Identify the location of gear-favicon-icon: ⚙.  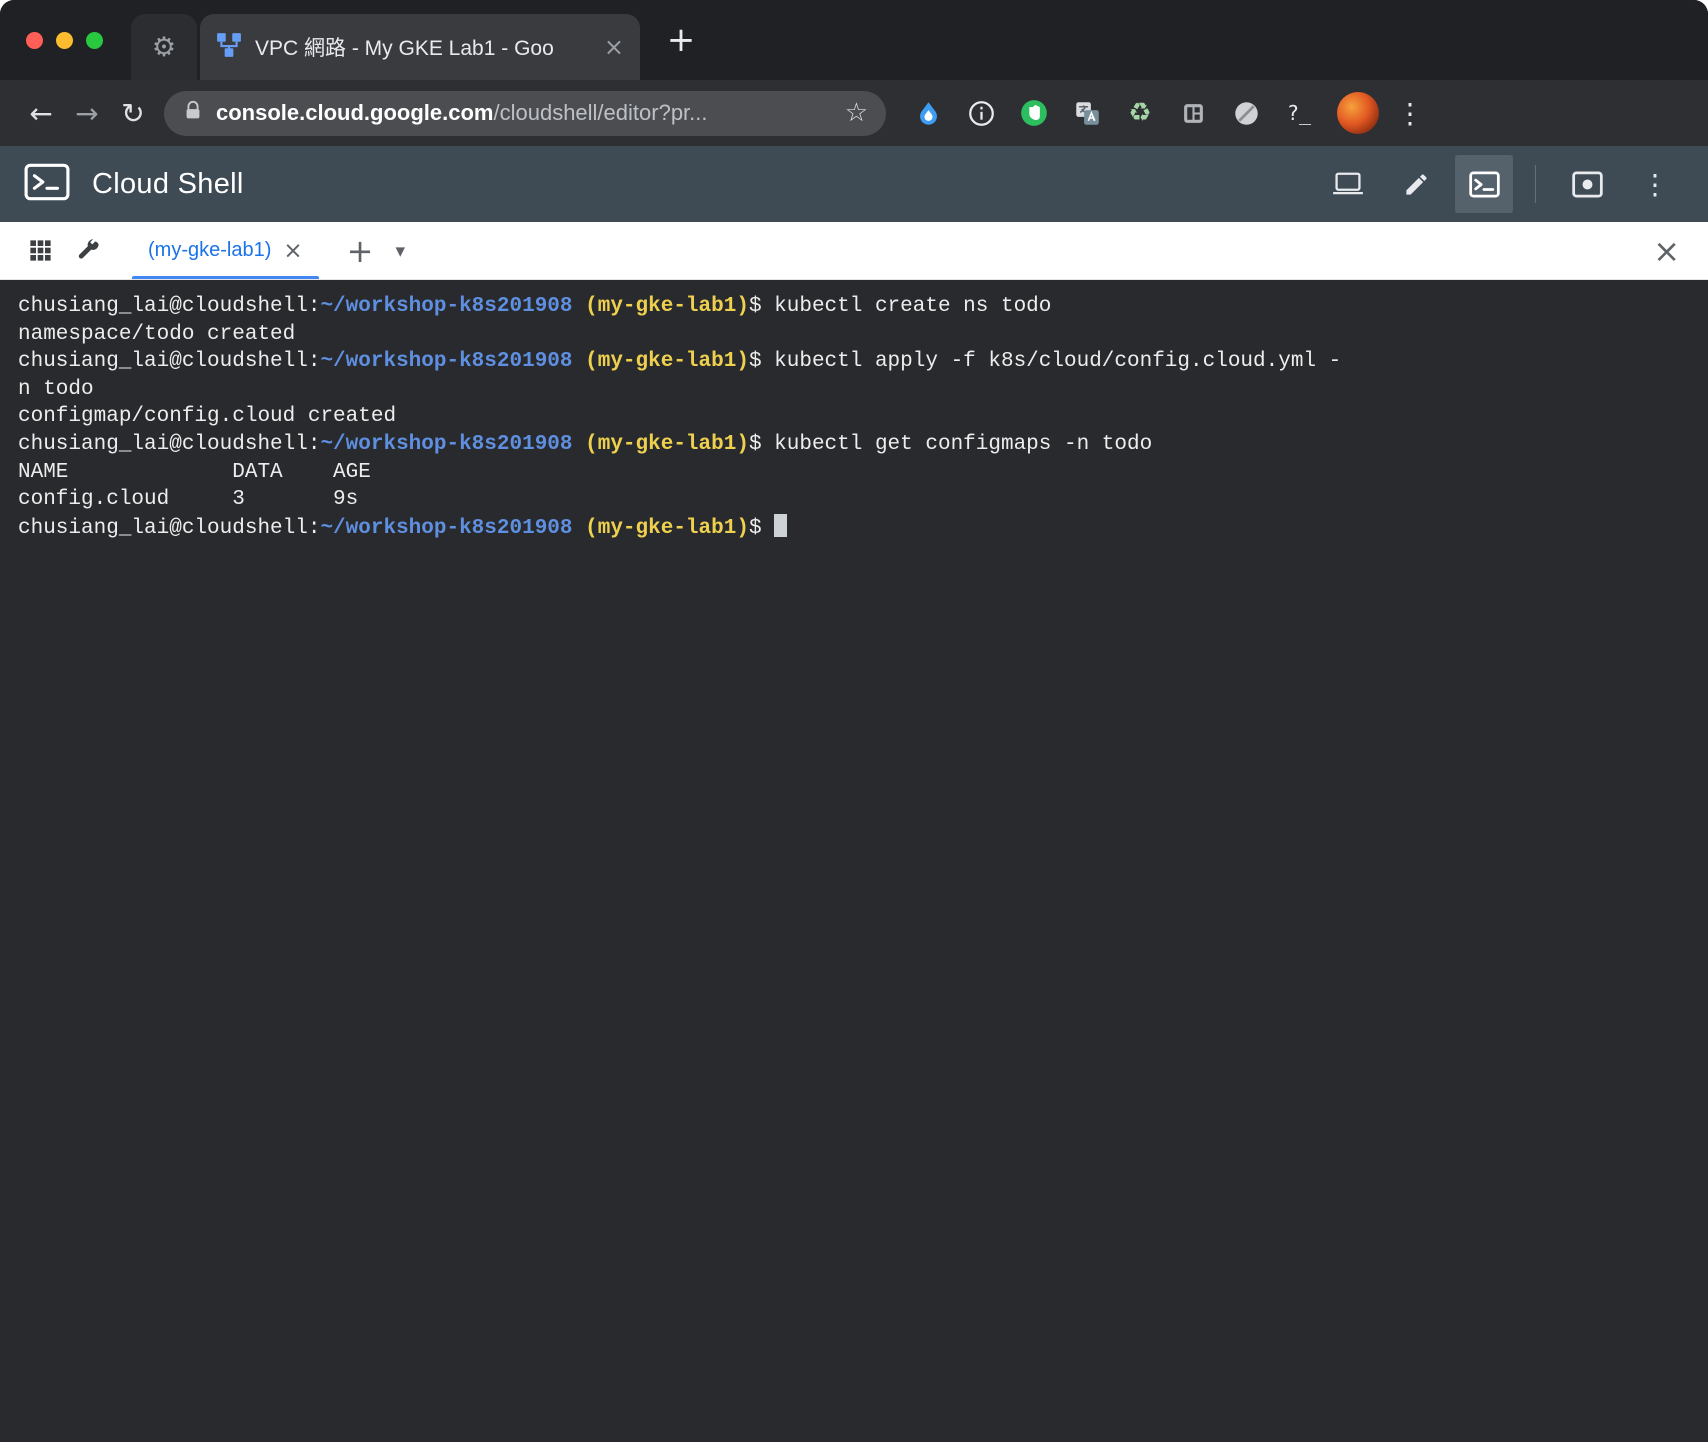
(164, 47).